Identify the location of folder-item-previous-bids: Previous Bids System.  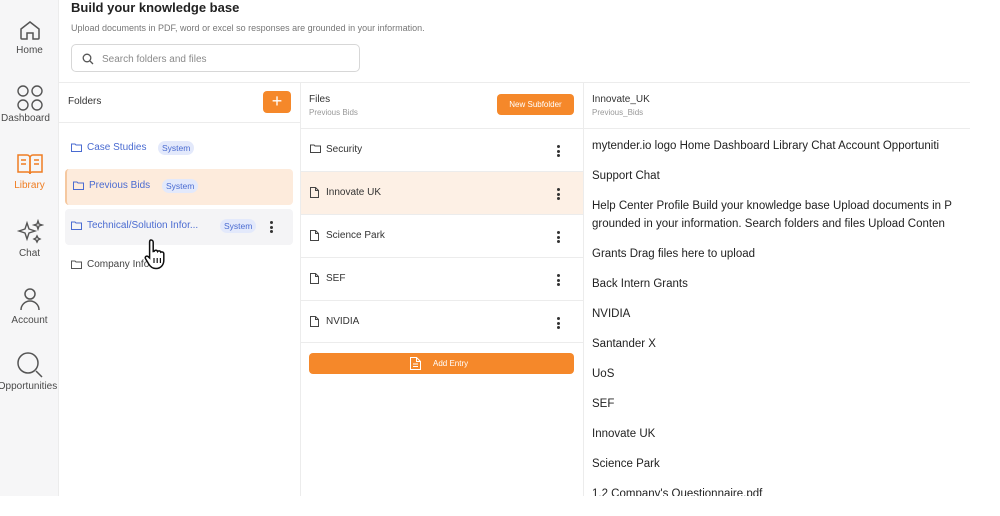
(179, 187).